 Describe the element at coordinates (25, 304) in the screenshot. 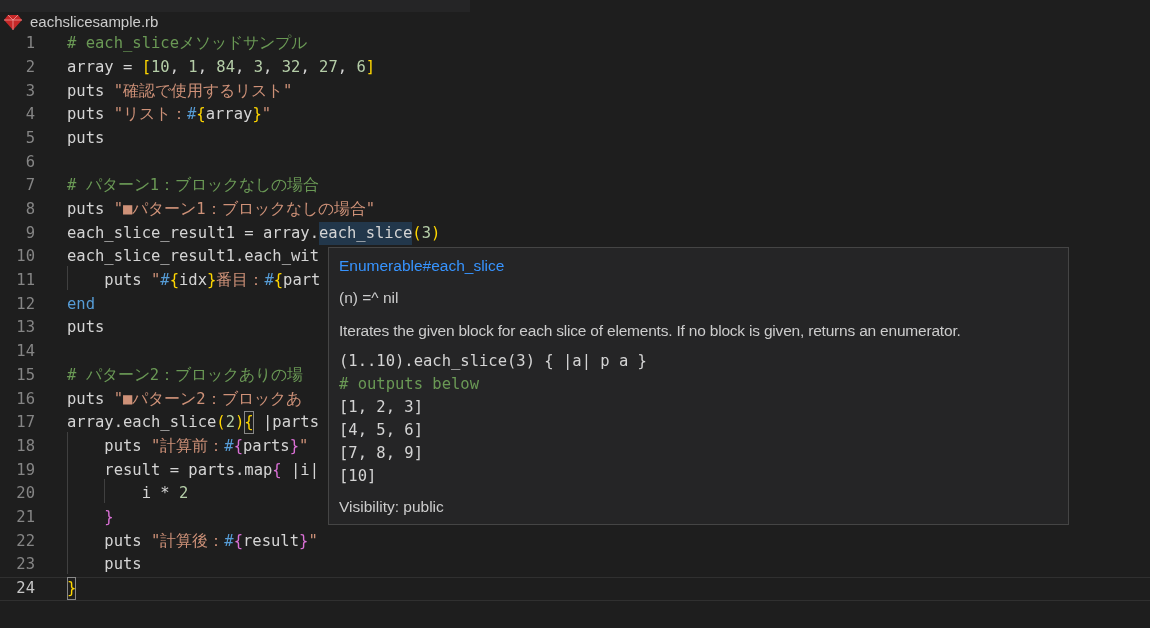

I see `line-number: 12` at that location.